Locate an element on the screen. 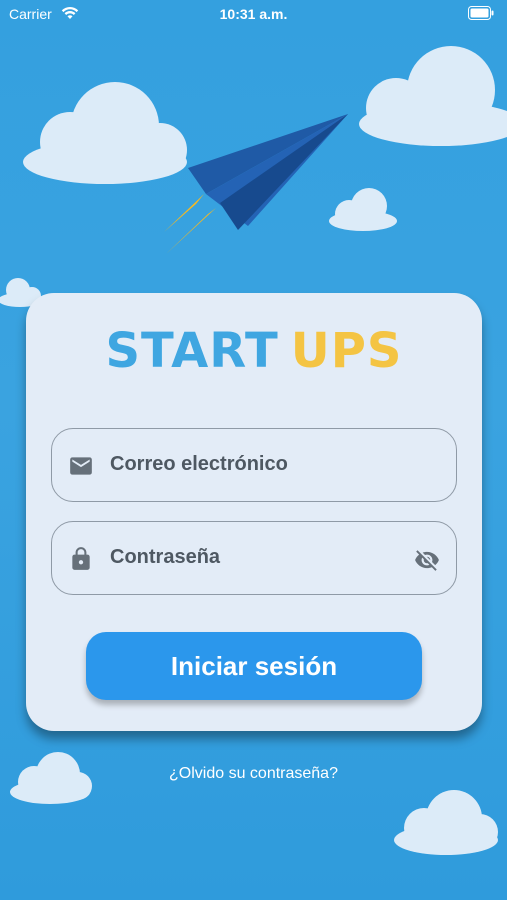  status-bar: Carrier 10:31 a.m. is located at coordinates (253, 15).